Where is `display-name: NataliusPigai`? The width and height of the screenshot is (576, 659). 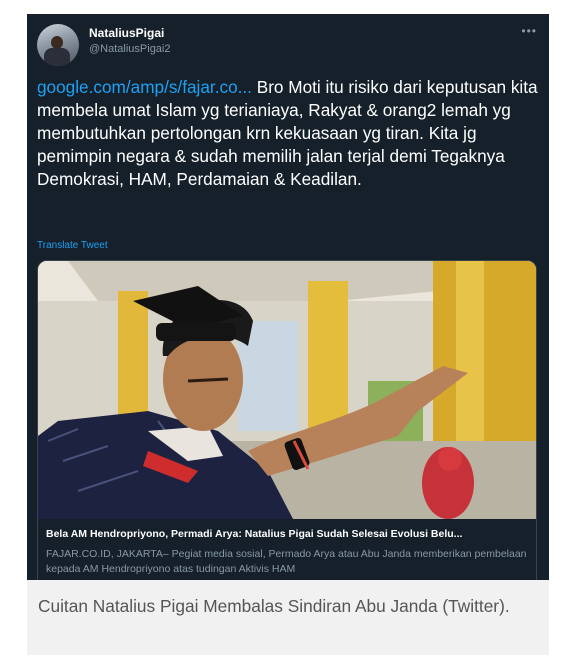 display-name: NataliusPigai is located at coordinates (126, 33).